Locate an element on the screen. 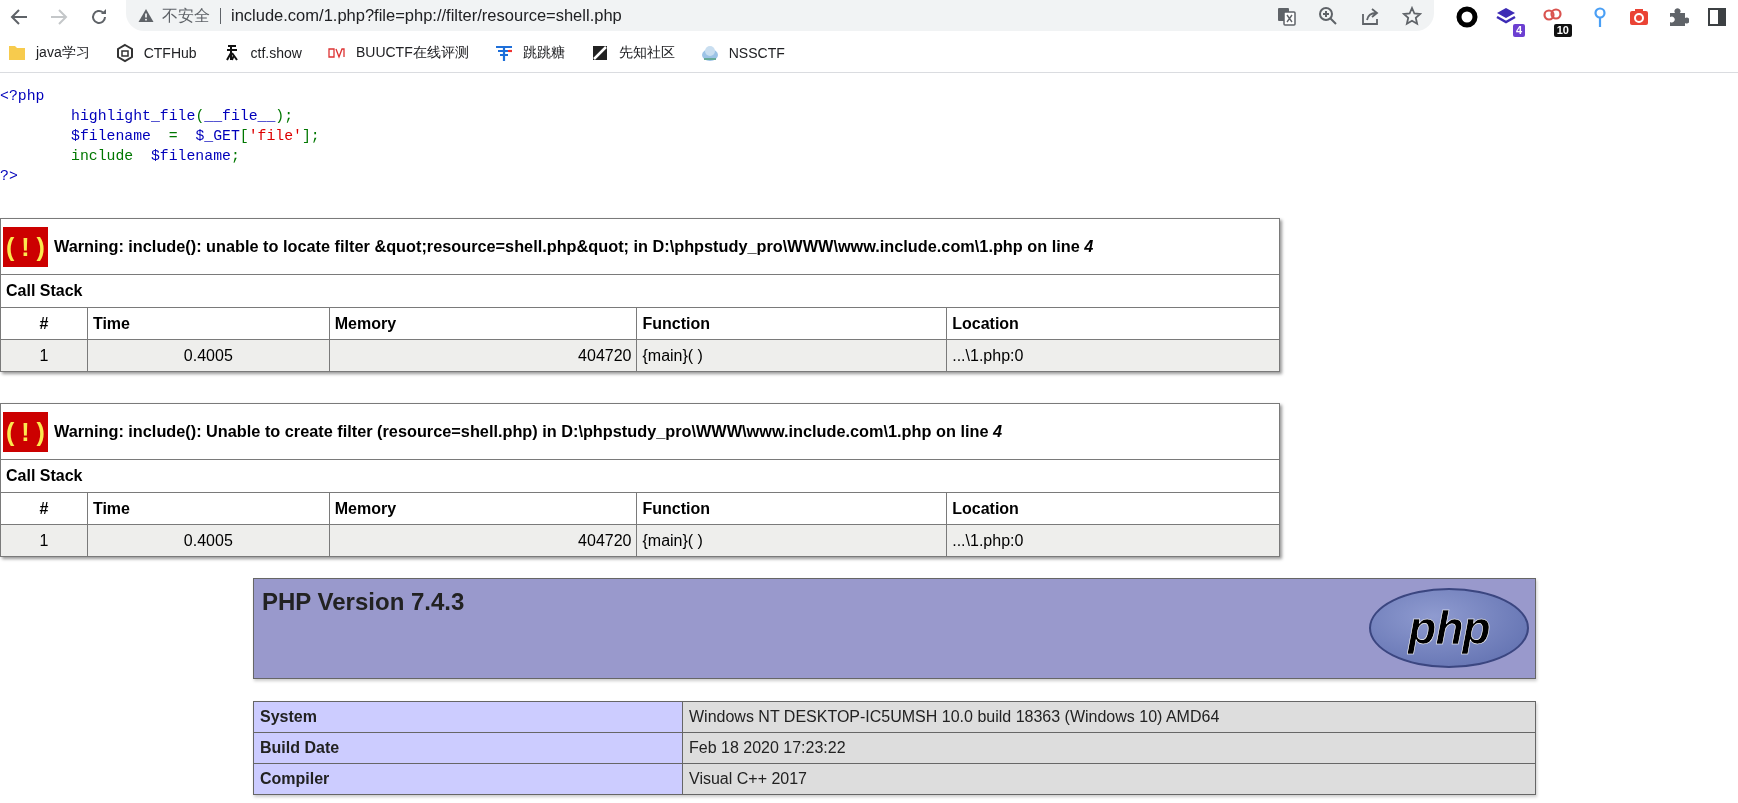 This screenshot has height=803, width=1738. bookmark-link: ctf.show is located at coordinates (261, 52).